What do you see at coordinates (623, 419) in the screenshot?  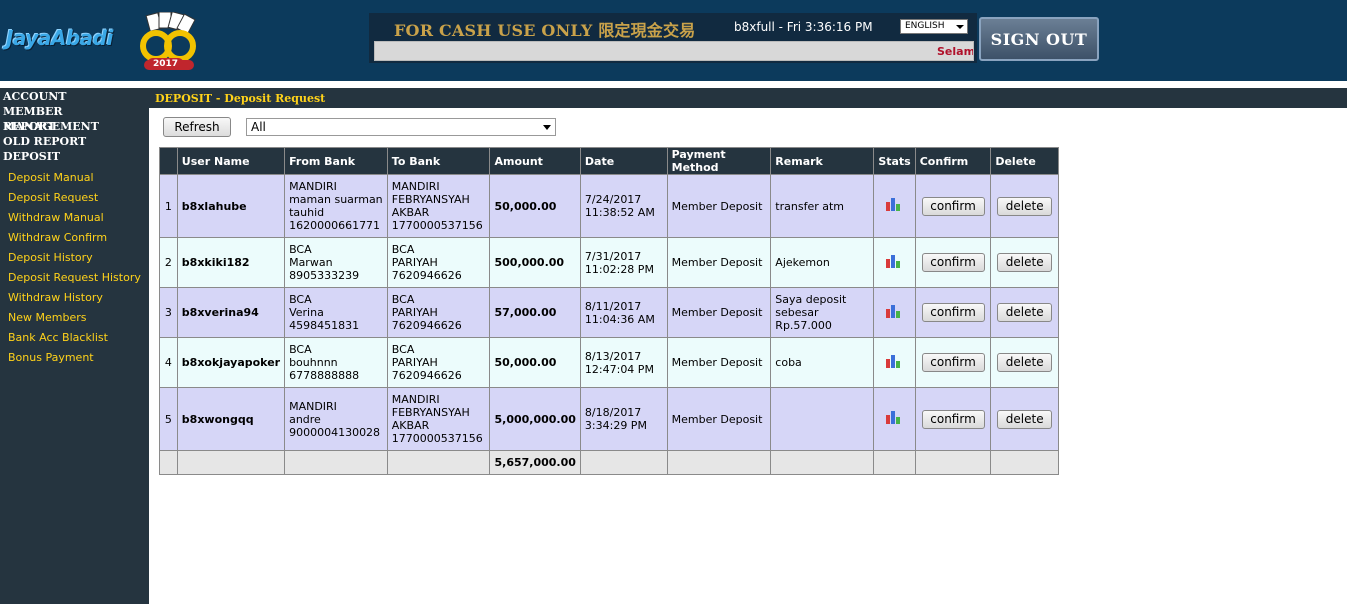 I see `date-cell: 8/18/2017 3:34:29 PM` at bounding box center [623, 419].